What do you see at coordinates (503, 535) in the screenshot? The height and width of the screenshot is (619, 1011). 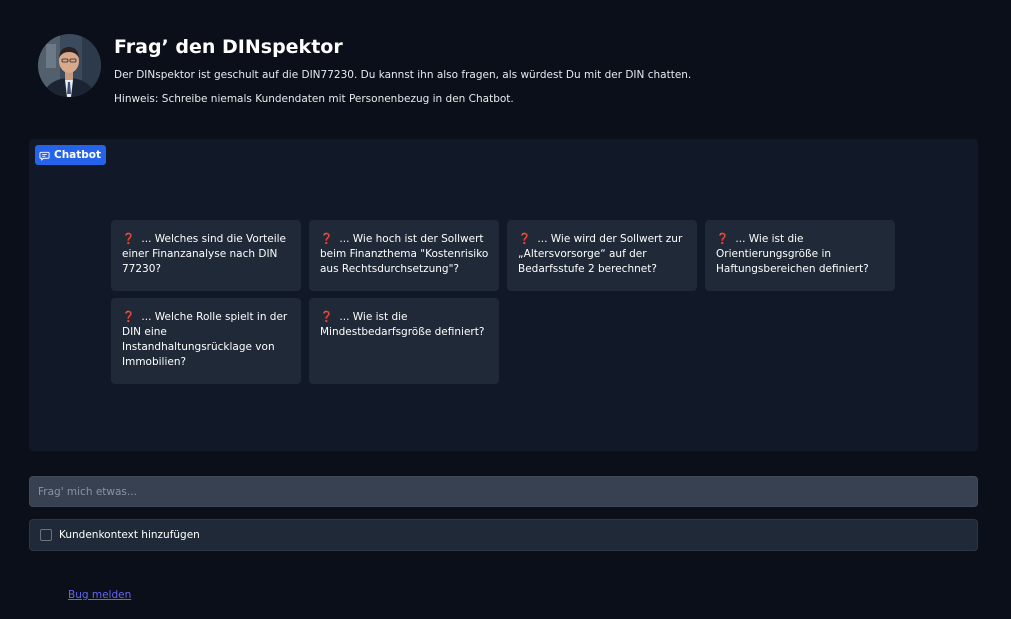 I see `customer-context-option: Kundenkontext hinzufügen` at bounding box center [503, 535].